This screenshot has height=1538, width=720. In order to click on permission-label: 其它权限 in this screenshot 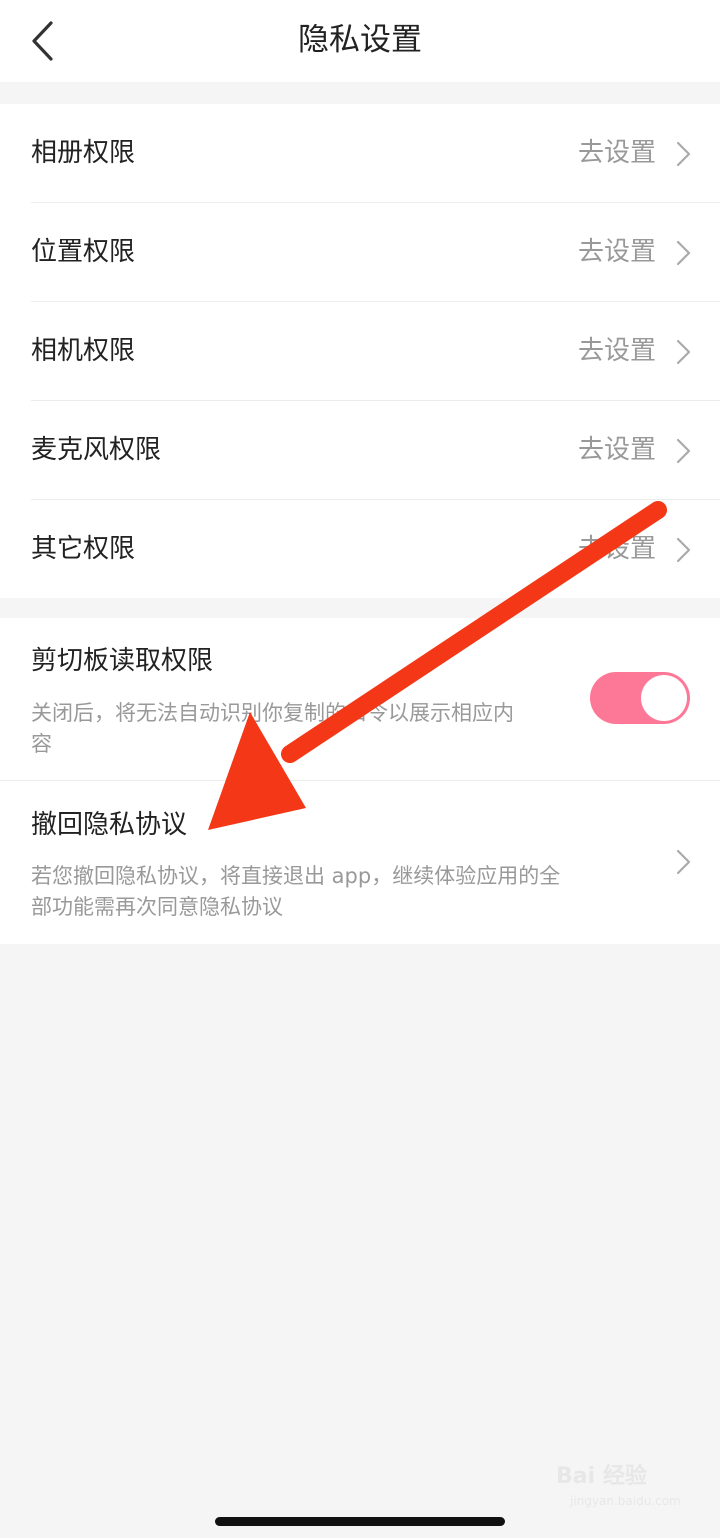, I will do `click(83, 549)`.